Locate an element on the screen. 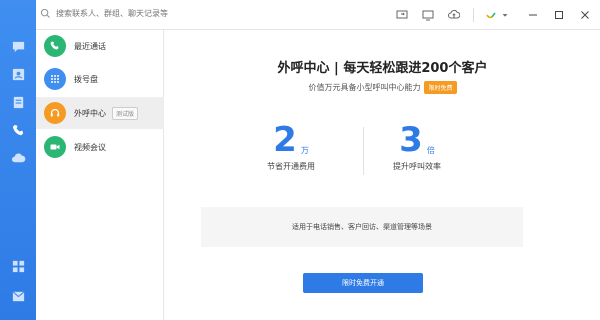 The height and width of the screenshot is (320, 600). close-icon is located at coordinates (585, 15).